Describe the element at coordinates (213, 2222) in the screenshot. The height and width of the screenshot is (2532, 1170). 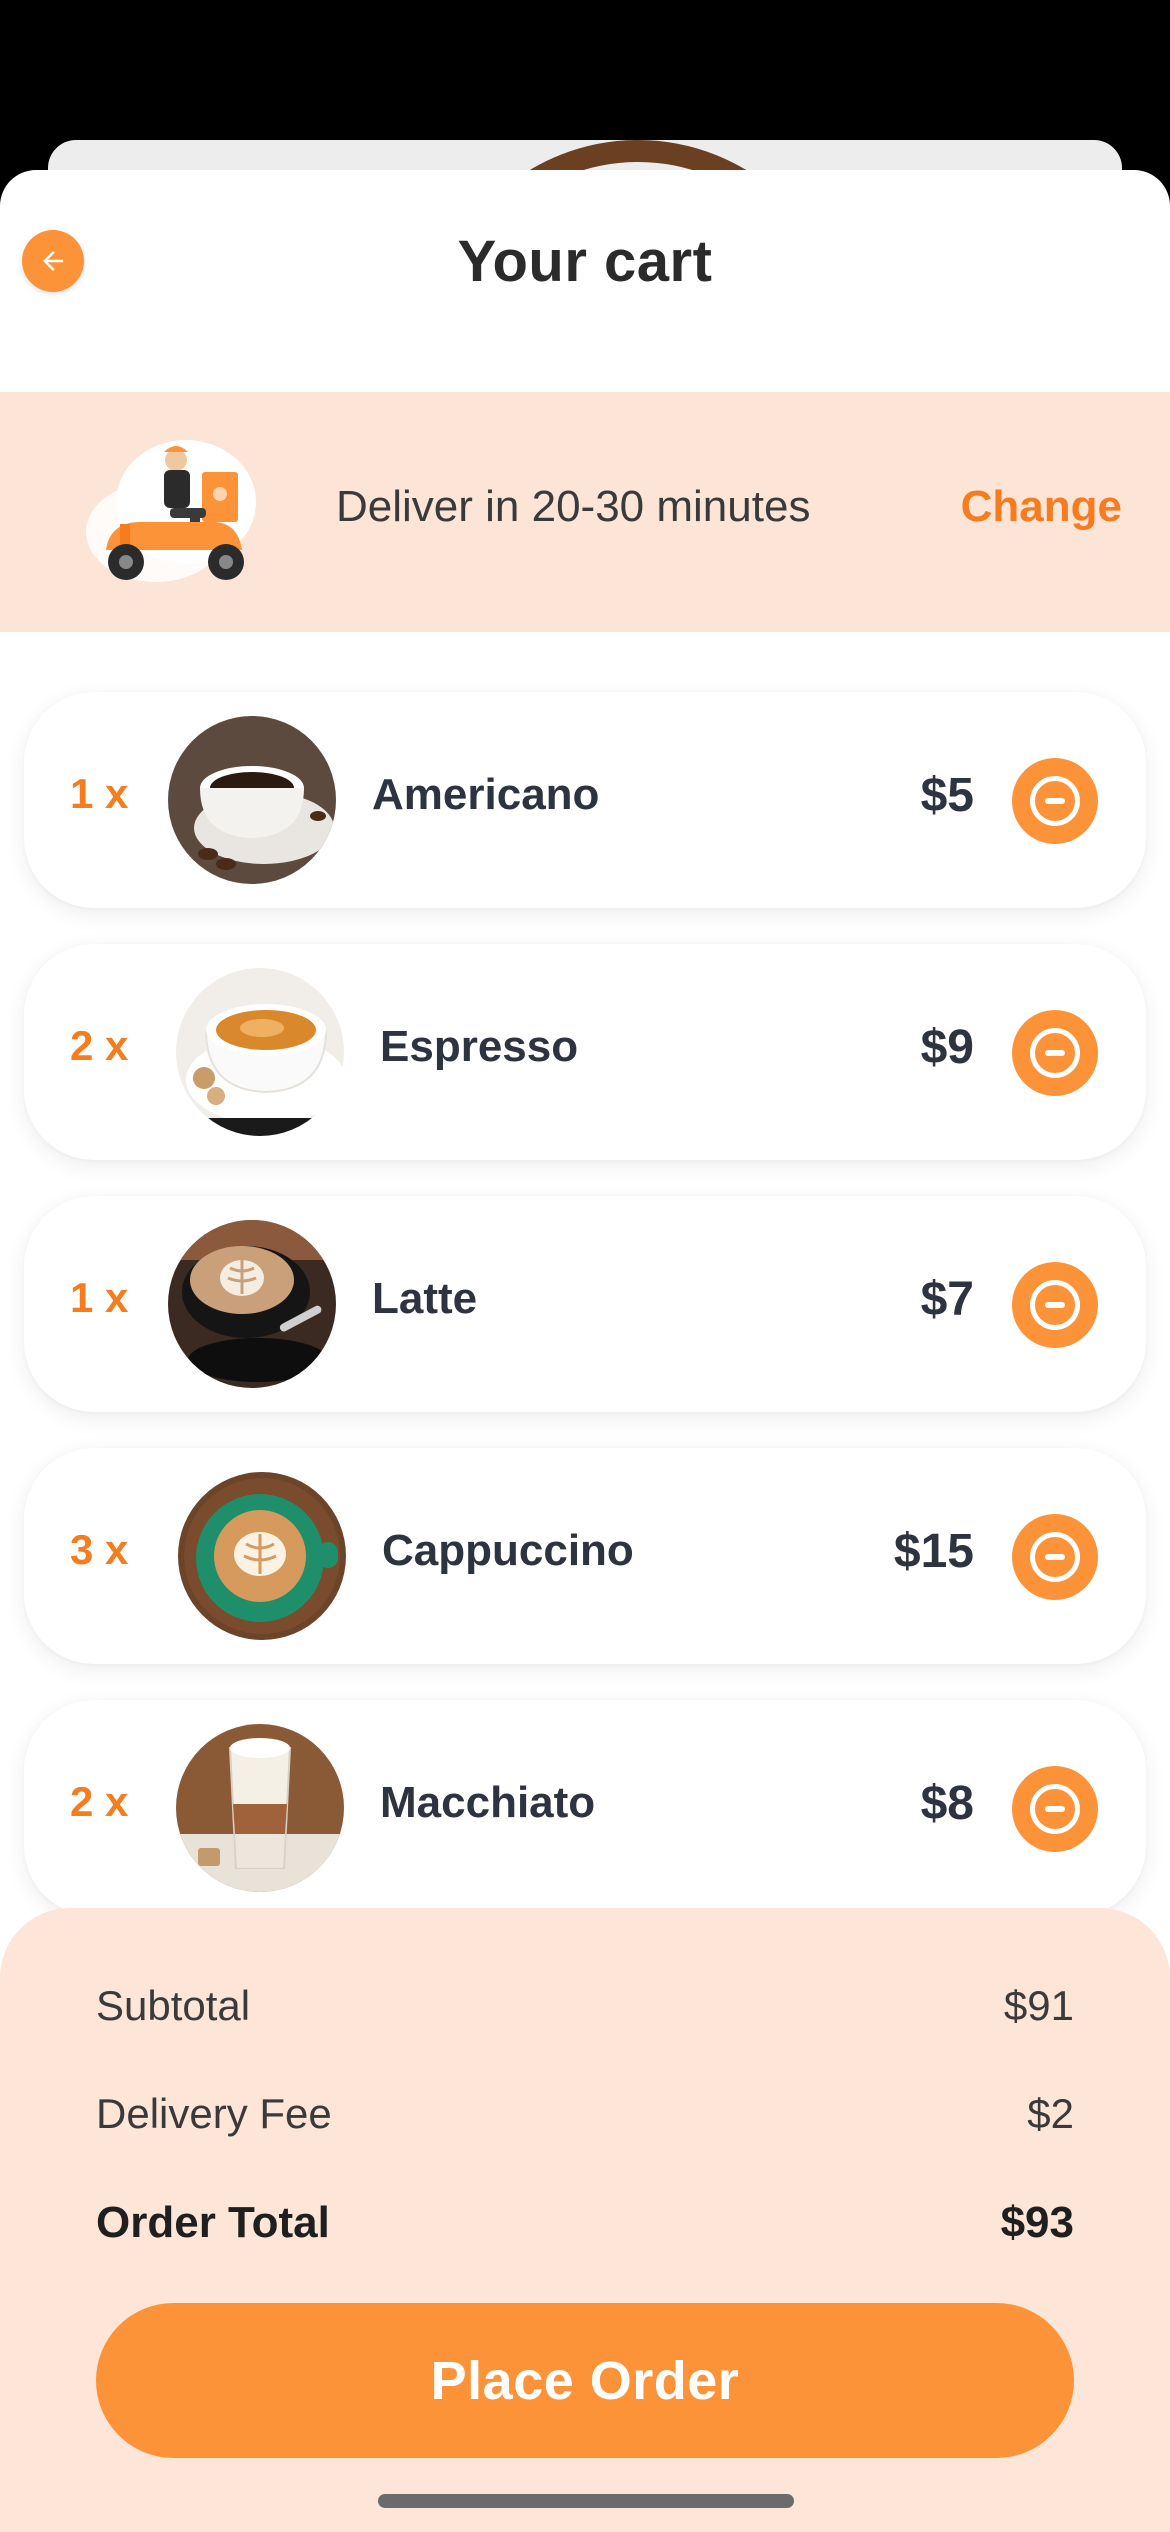
I see `order-total-label: Order Total` at that location.